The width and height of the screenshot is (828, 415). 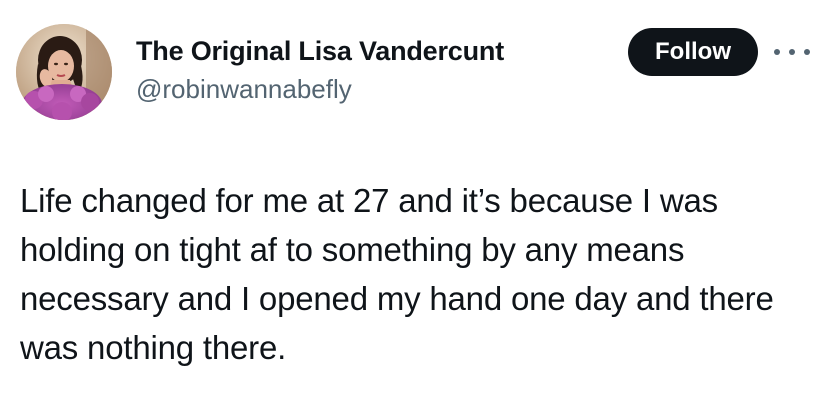 What do you see at coordinates (320, 89) in the screenshot?
I see `user-handle: @robinwannabefly` at bounding box center [320, 89].